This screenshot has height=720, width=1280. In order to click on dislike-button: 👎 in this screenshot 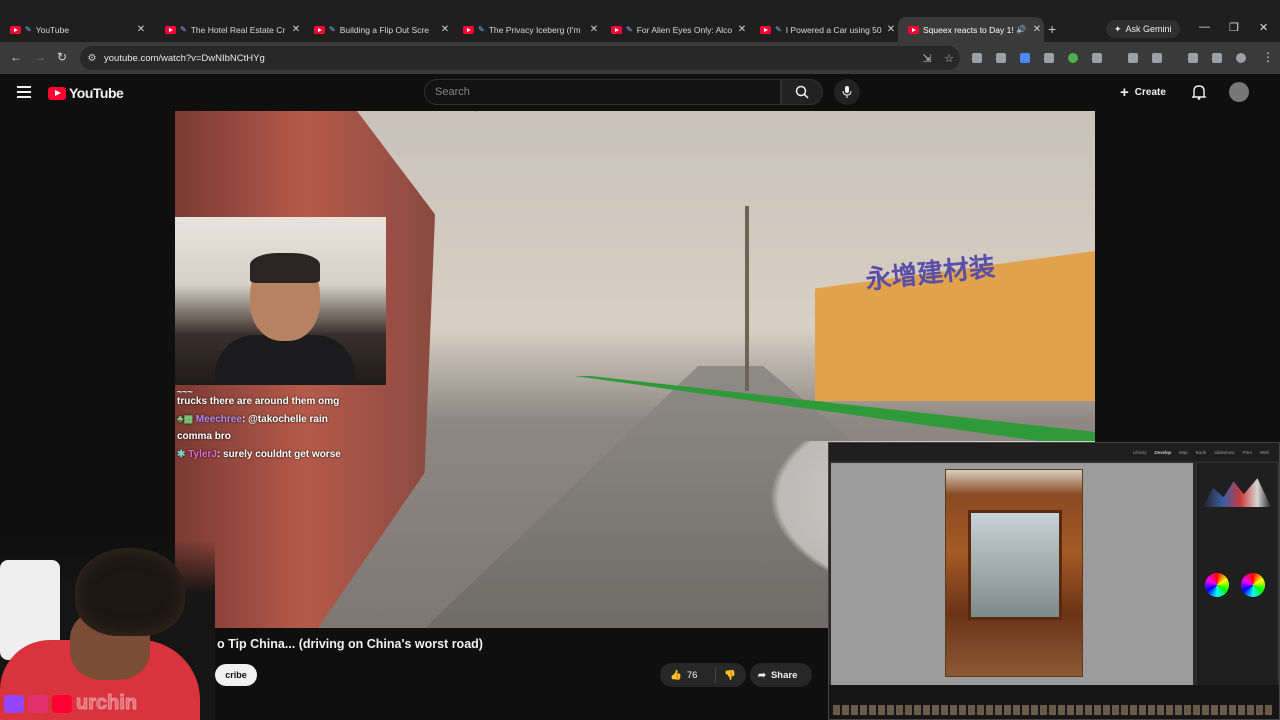, I will do `click(726, 675)`.